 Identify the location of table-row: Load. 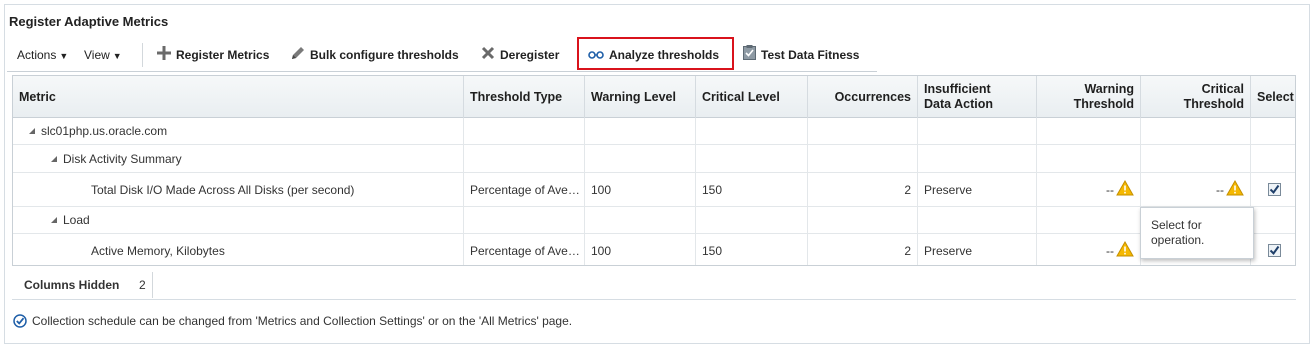
(654, 220).